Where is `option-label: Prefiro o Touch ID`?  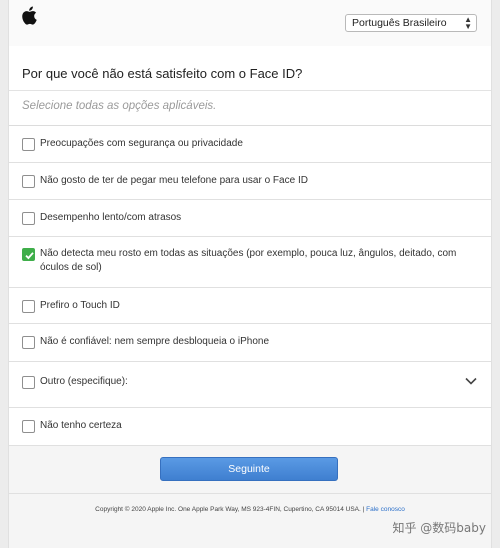
option-label: Prefiro o Touch ID is located at coordinates (80, 305).